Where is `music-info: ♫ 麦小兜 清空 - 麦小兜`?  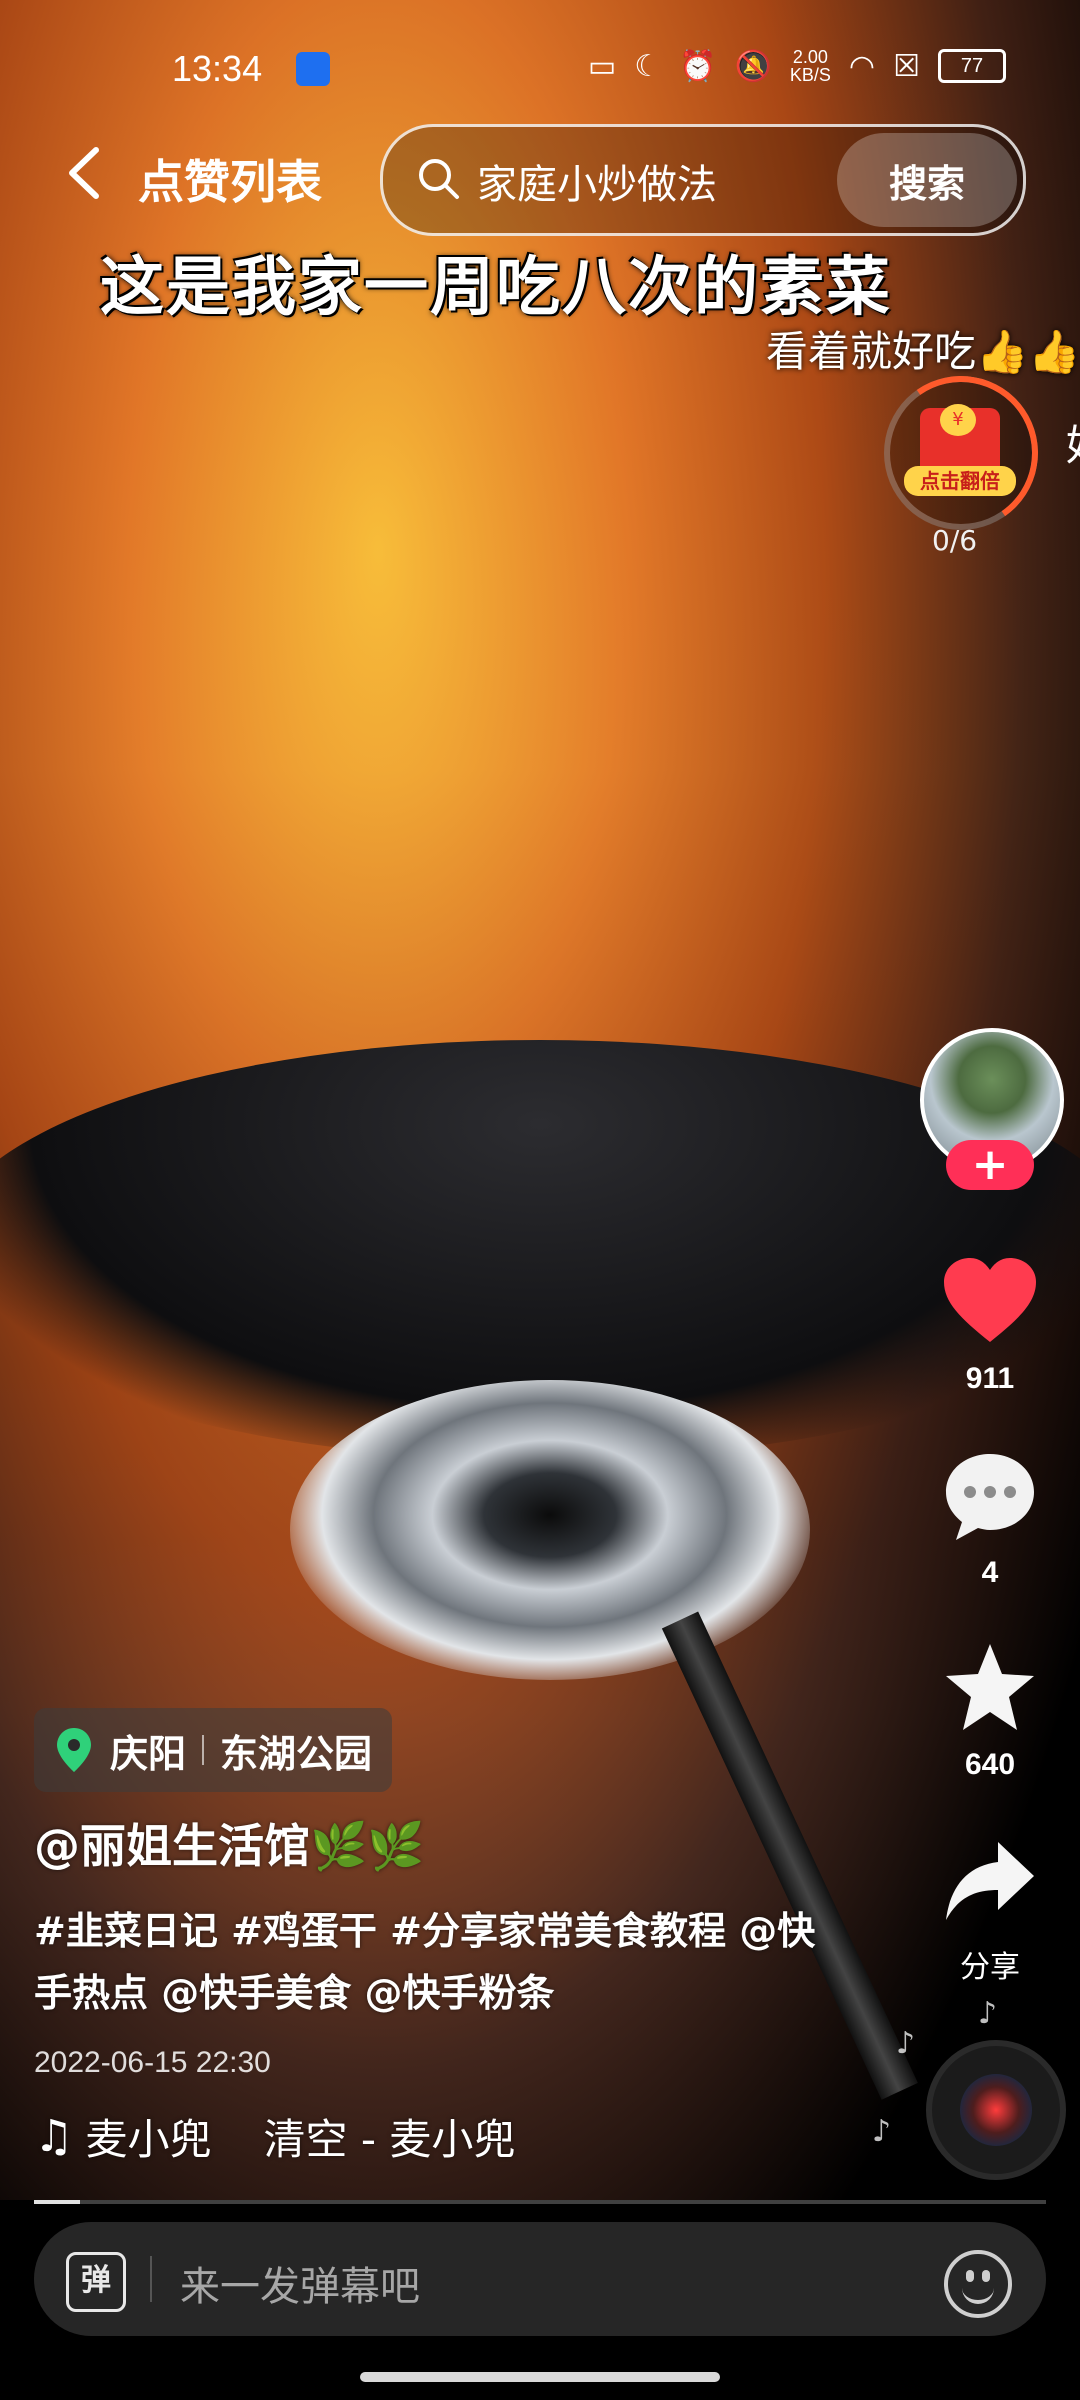 music-info: ♫ 麦小兜 清空 - 麦小兜 is located at coordinates (274, 2136).